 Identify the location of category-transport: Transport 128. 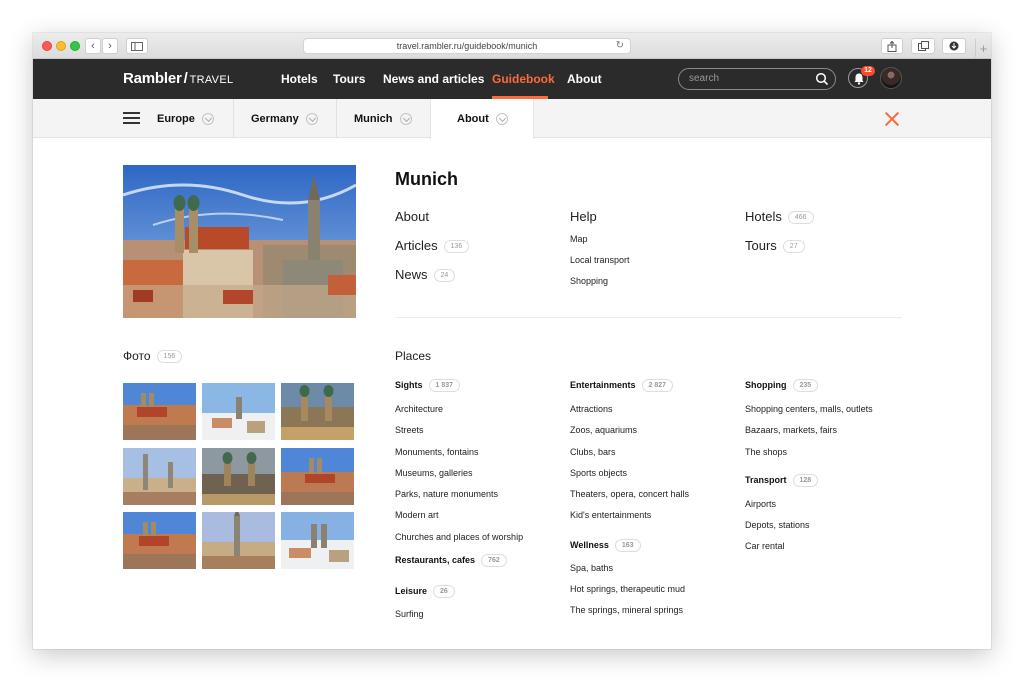
(782, 480).